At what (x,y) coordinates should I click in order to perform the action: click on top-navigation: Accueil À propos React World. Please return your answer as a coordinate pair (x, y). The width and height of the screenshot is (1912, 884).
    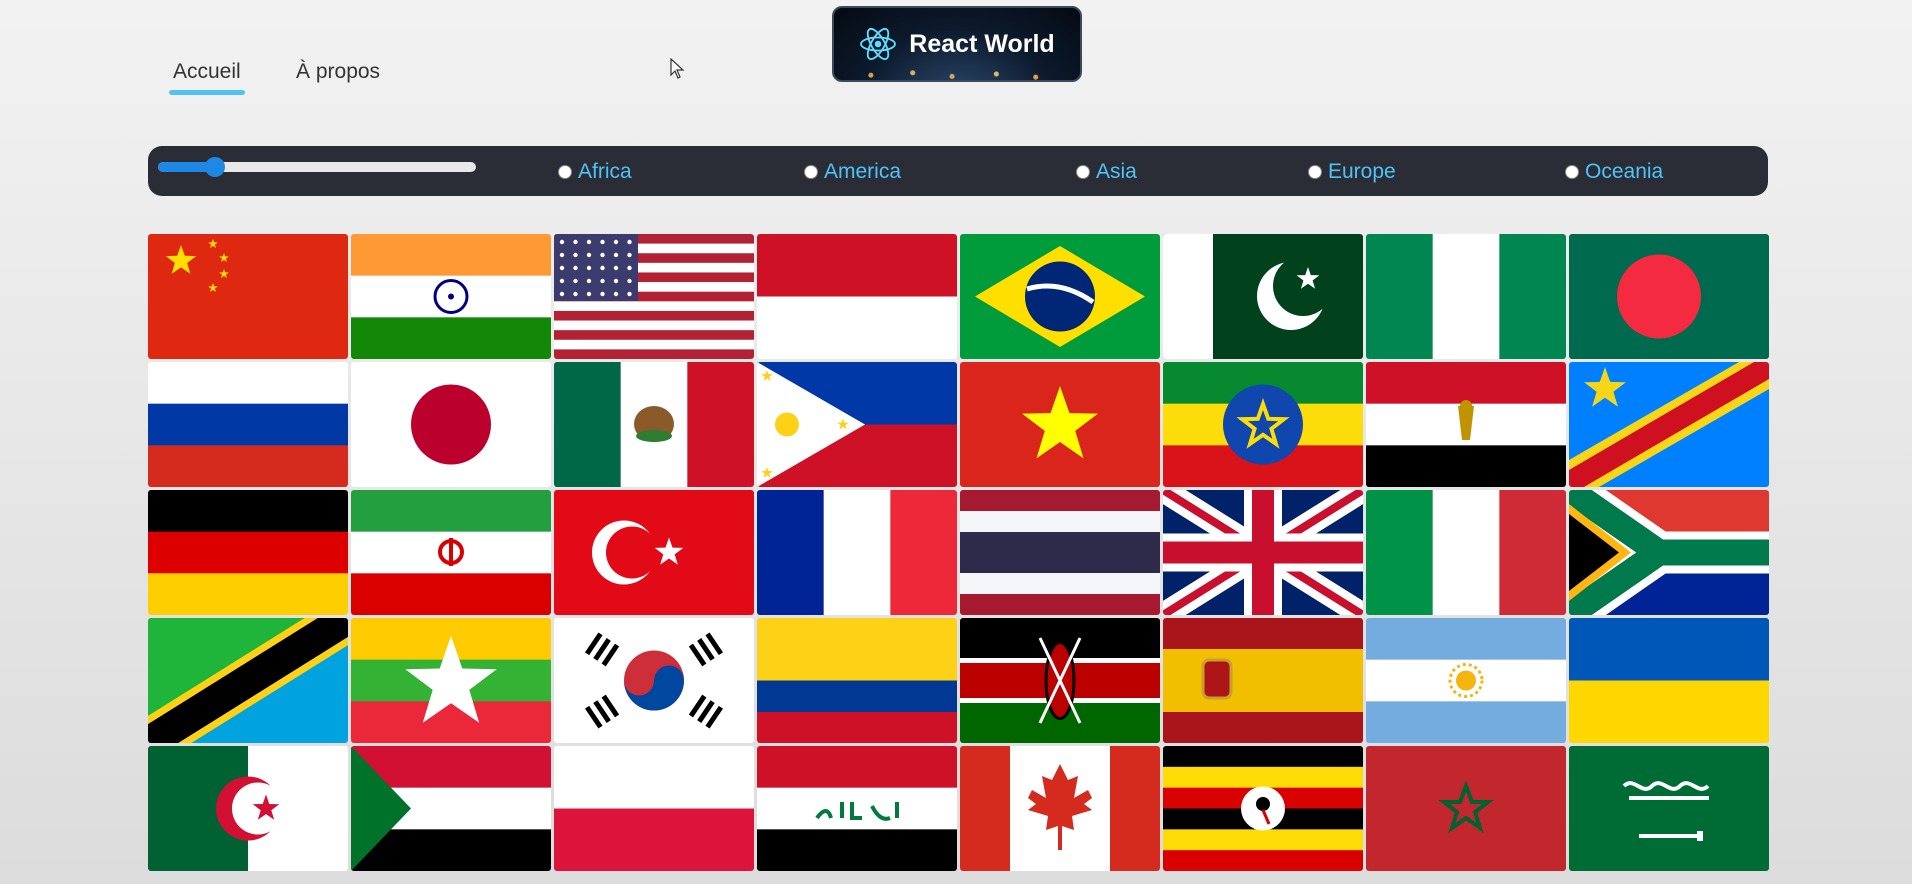
    Looking at the image, I should click on (956, 55).